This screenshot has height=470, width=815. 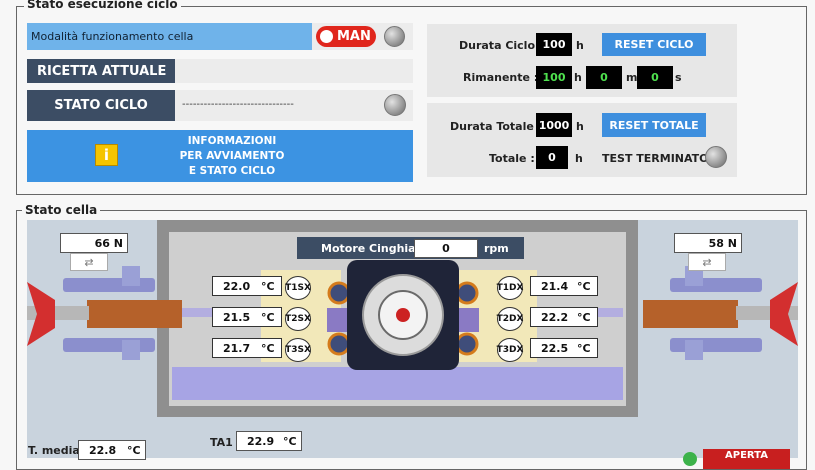 What do you see at coordinates (112, 36) in the screenshot?
I see `mode-label: Modalità funzionamento cella` at bounding box center [112, 36].